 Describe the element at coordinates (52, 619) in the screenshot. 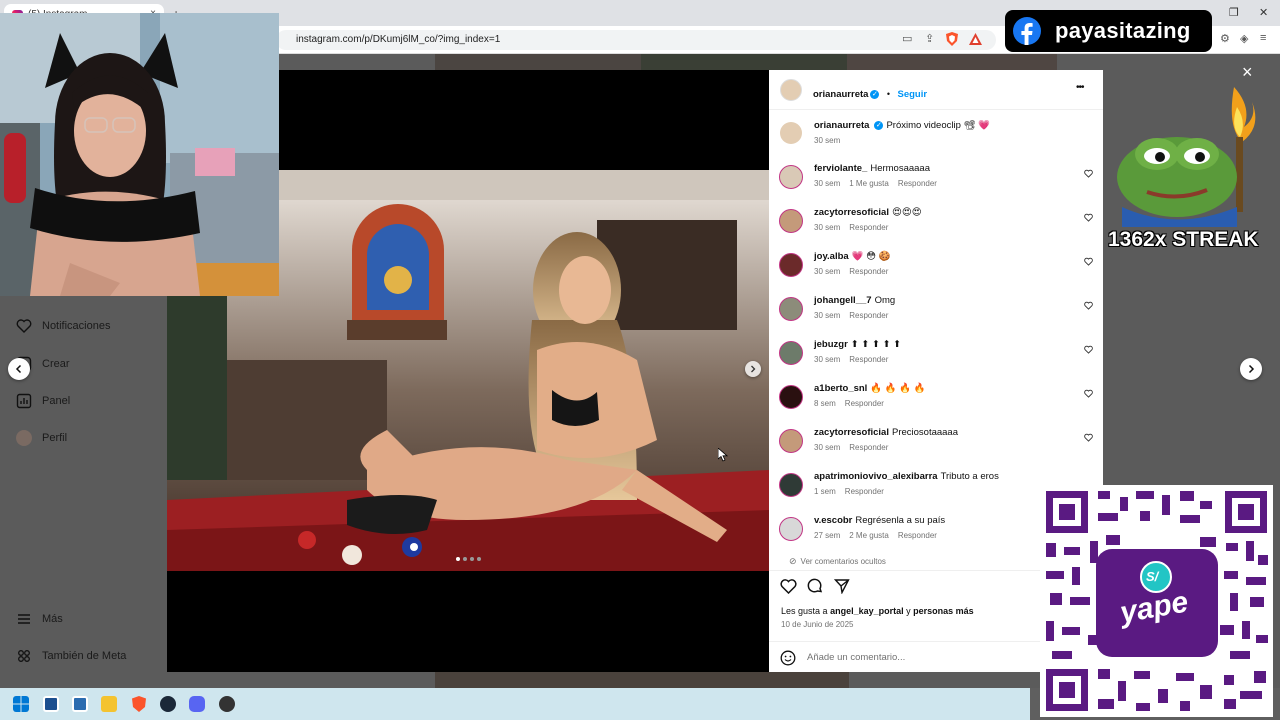

I see `sidebar-item-label: Más` at that location.